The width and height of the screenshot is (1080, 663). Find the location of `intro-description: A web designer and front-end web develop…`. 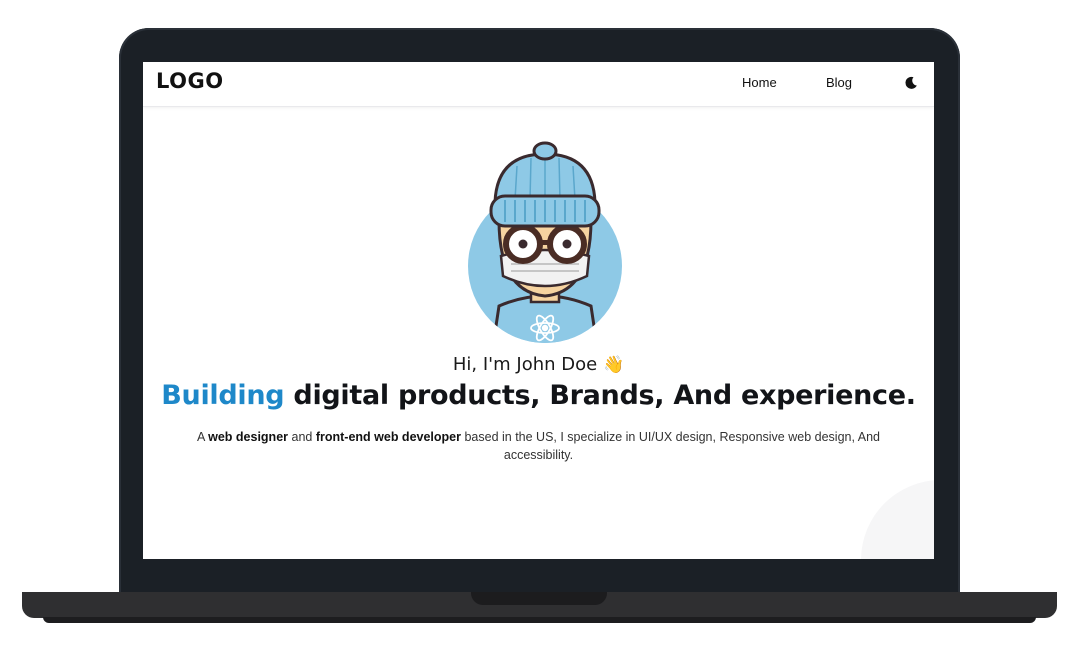

intro-description: A web designer and front-end web develop… is located at coordinates (538, 446).